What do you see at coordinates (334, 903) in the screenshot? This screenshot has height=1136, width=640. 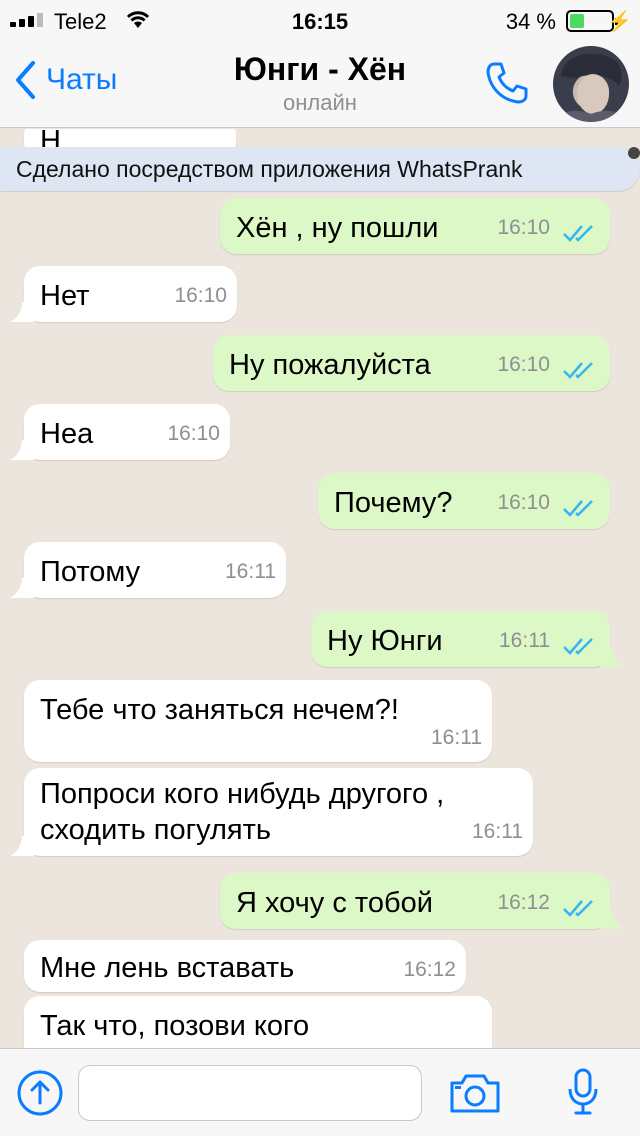 I see `message-text: Я хочу с тобой` at bounding box center [334, 903].